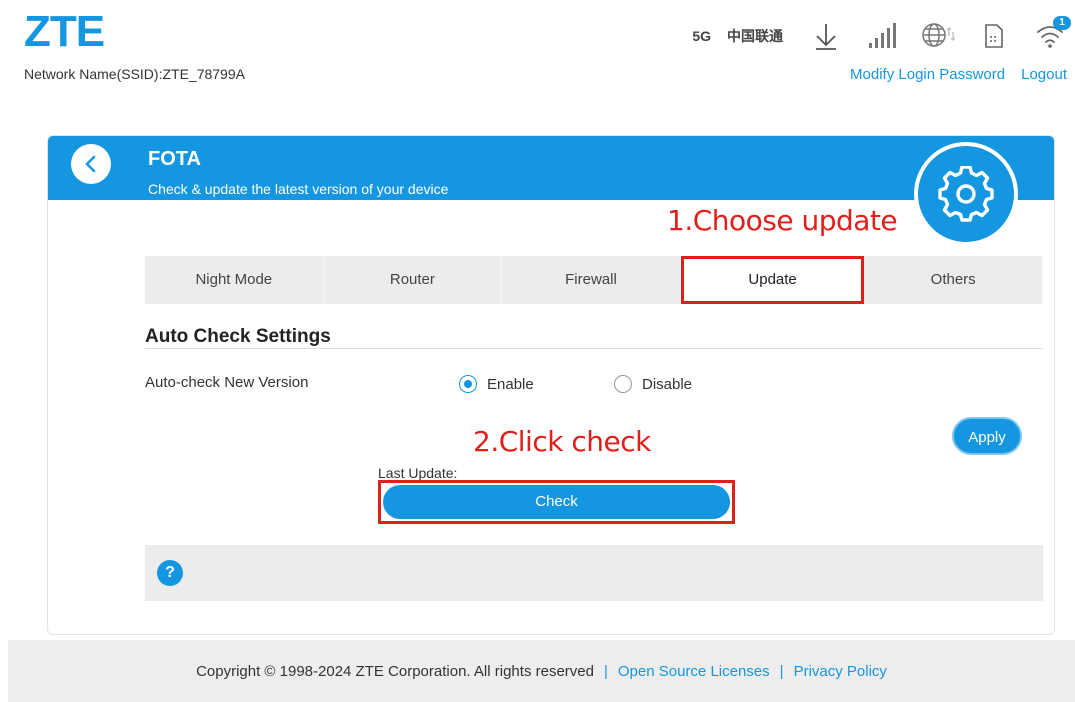 The width and height of the screenshot is (1075, 702). I want to click on globe-icon, so click(938, 36).